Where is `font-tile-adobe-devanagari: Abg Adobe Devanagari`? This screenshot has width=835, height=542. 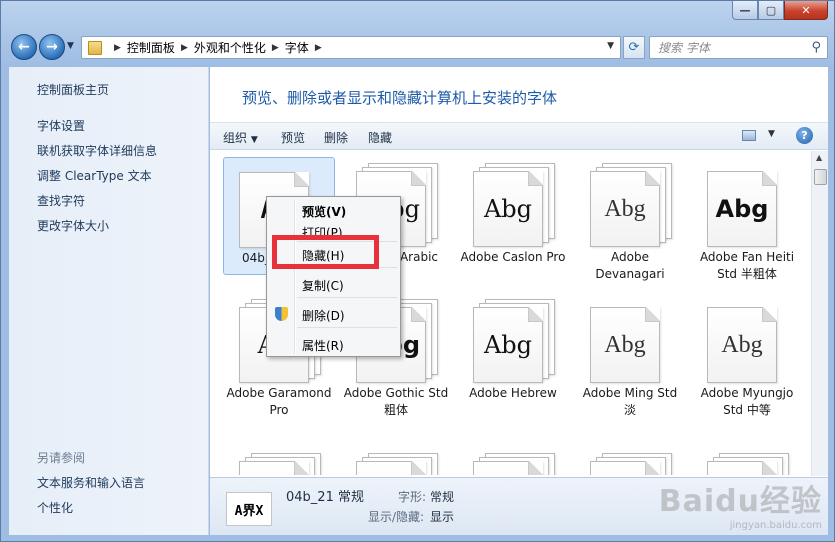 font-tile-adobe-devanagari: Abg Adobe Devanagari is located at coordinates (630, 220).